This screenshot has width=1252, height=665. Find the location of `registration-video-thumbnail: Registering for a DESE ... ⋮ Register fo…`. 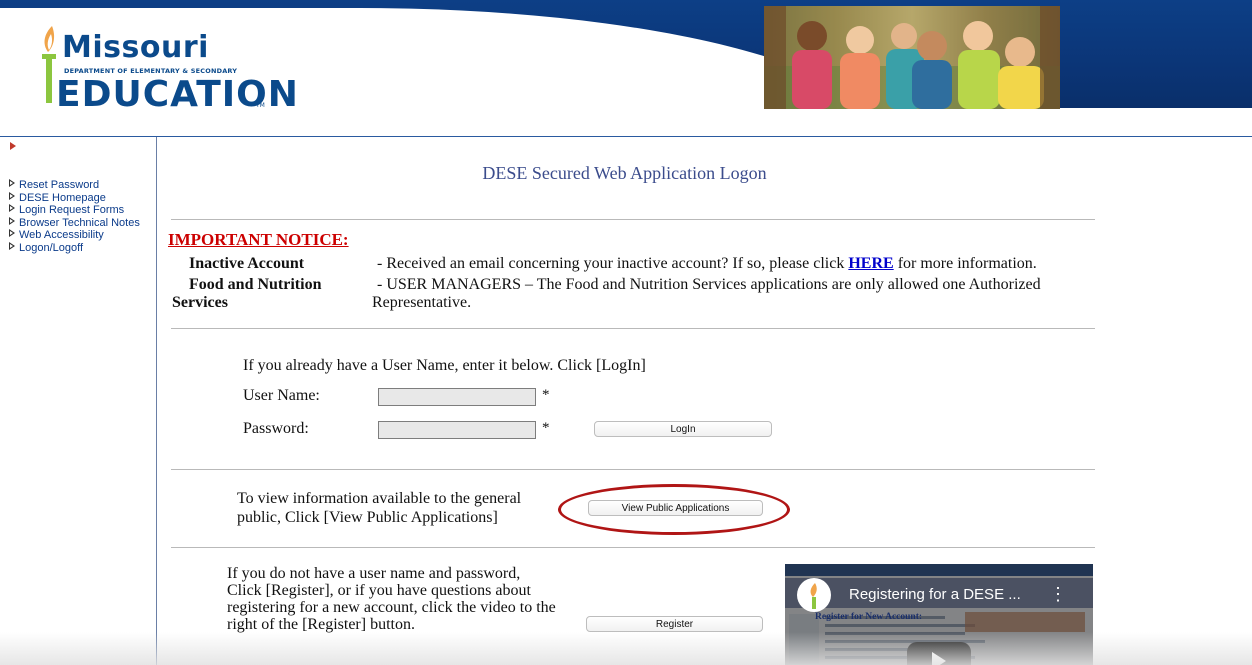

registration-video-thumbnail: Registering for a DESE ... ⋮ Register fo… is located at coordinates (939, 614).